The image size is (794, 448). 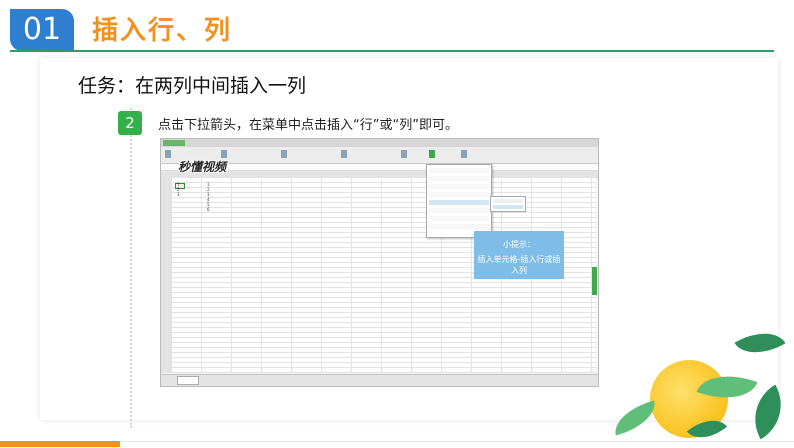 What do you see at coordinates (174, 143) in the screenshot?
I see `app-tab-active` at bounding box center [174, 143].